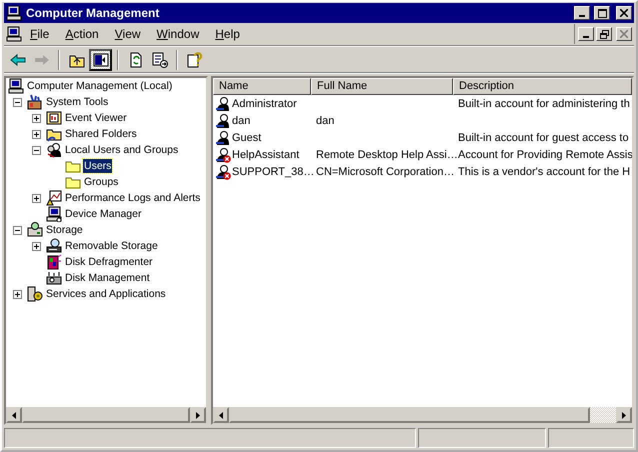 This screenshot has height=452, width=638. Describe the element at coordinates (133, 198) in the screenshot. I see `tree-item: Performance Logs and Alerts` at that location.